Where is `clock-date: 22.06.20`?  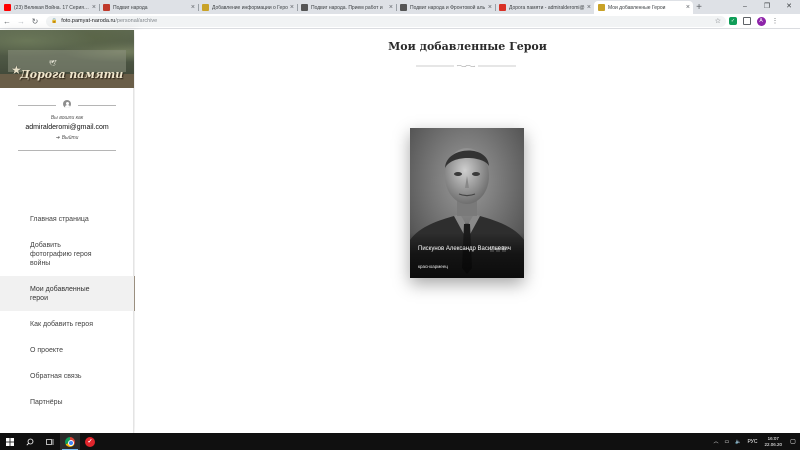
clock-date: 22.06.20 is located at coordinates (773, 444).